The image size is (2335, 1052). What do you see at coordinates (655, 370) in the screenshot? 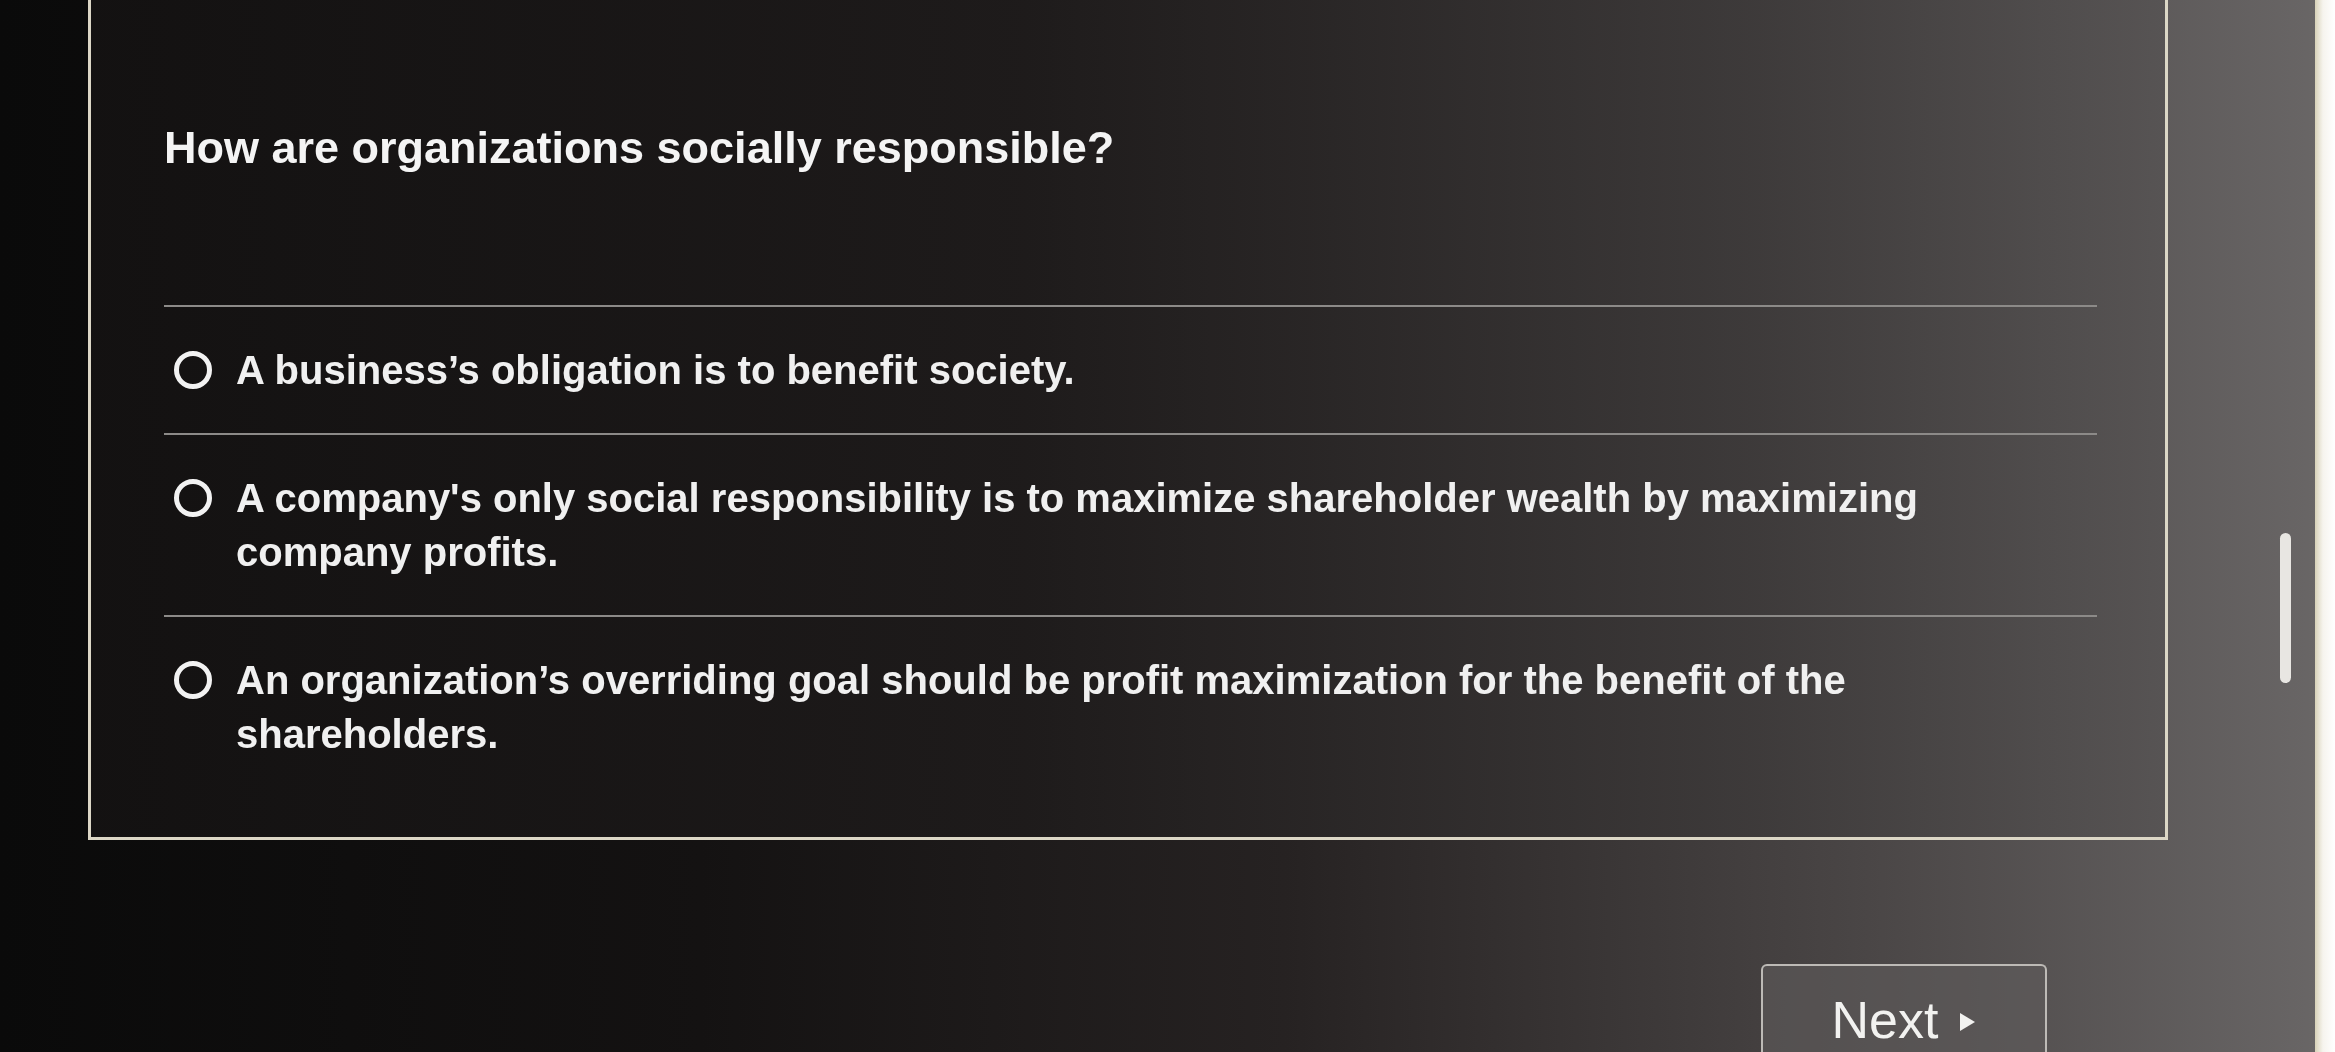
I see `option-label: A business’s obligation is to benefit society.` at bounding box center [655, 370].